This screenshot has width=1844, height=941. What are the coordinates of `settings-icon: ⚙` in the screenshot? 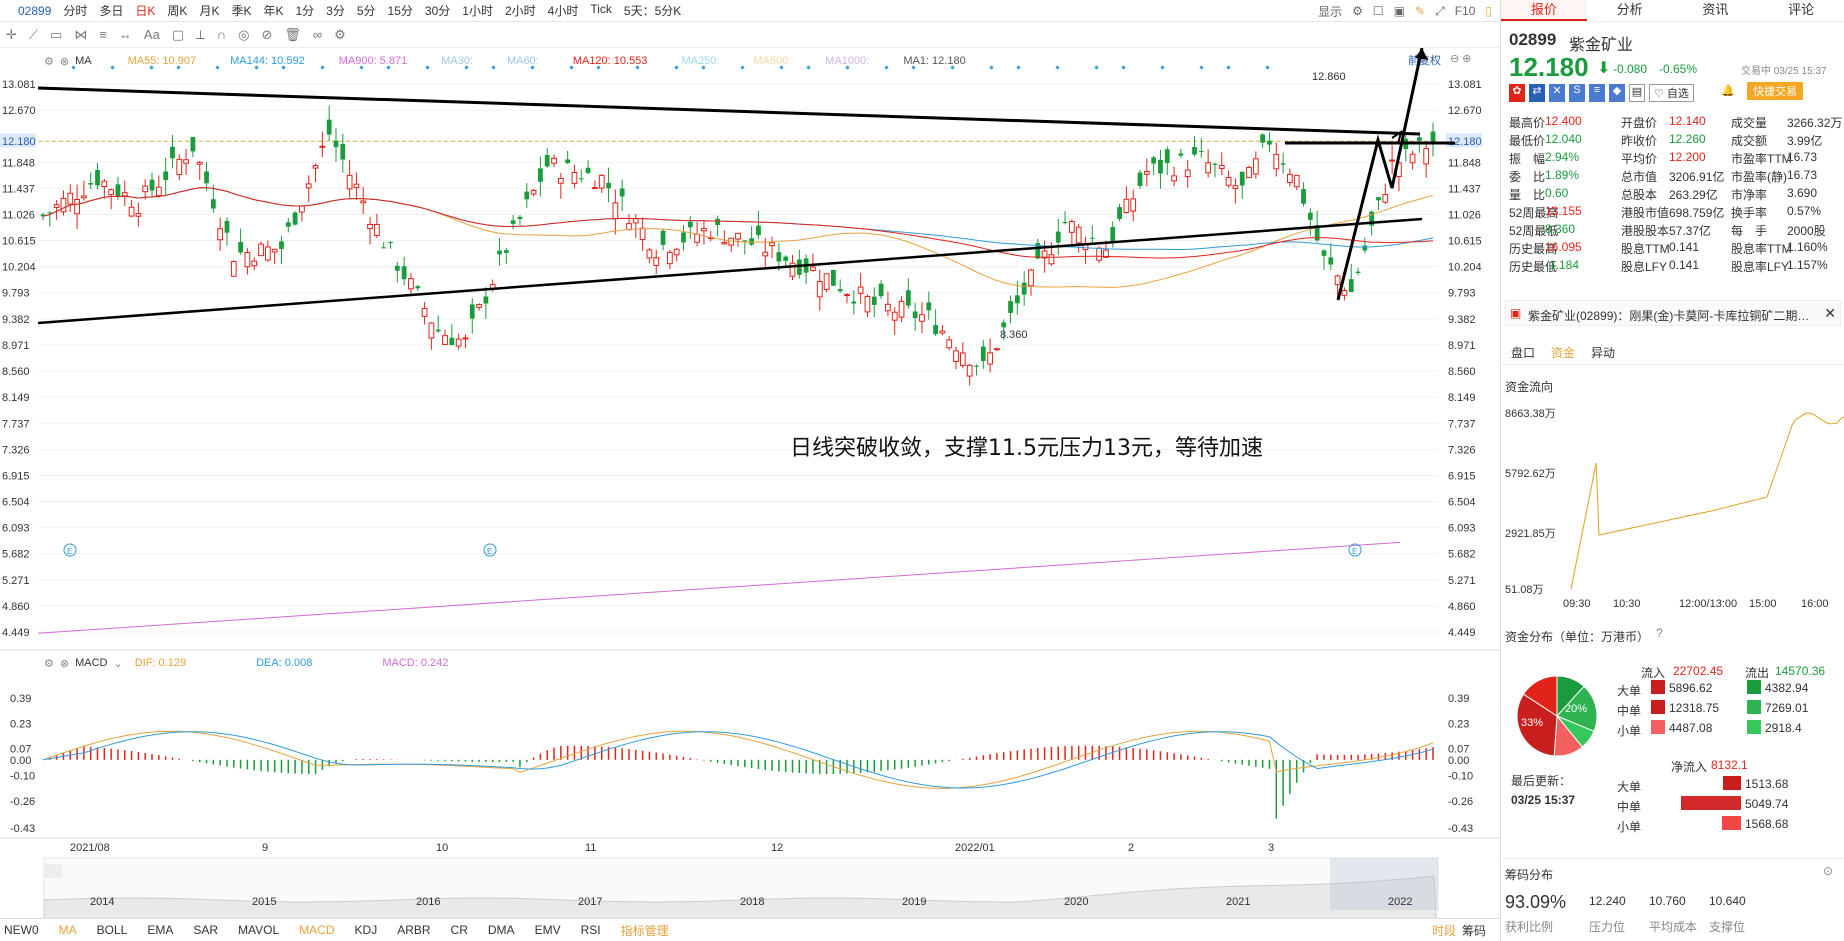 It's located at (340, 35).